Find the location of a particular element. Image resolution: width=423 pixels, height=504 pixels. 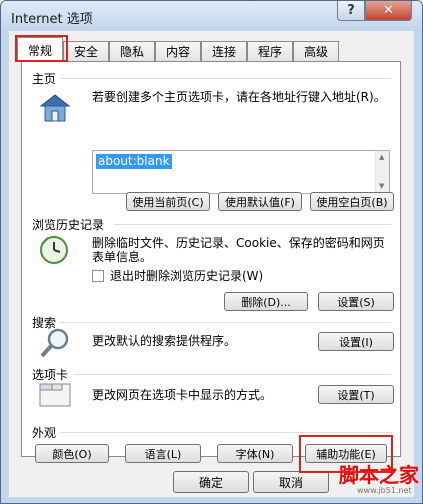

tab-label: 隐私 is located at coordinates (131, 52).